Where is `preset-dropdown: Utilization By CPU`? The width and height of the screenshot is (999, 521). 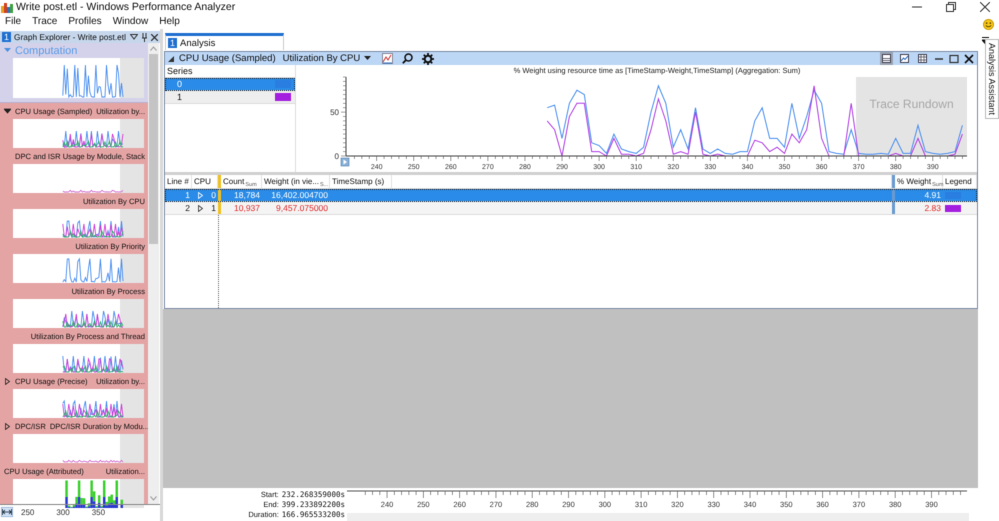
preset-dropdown: Utilization By CPU is located at coordinates (327, 58).